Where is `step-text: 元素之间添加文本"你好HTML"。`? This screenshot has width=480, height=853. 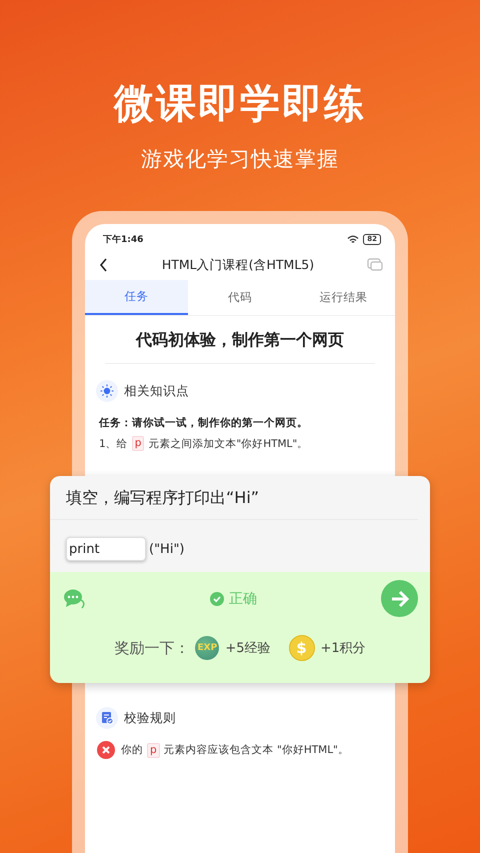
step-text: 元素之间添加文本"你好HTML"。 is located at coordinates (228, 443).